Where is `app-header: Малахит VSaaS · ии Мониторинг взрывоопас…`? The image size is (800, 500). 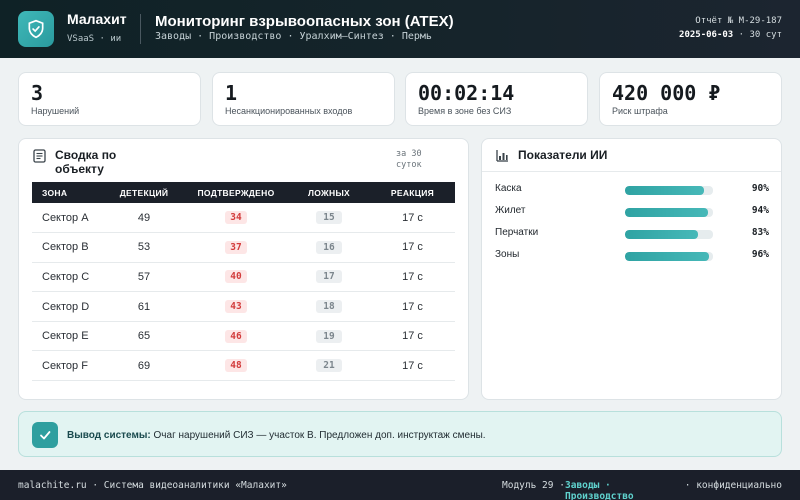
app-header: Малахит VSaaS · ии Мониторинг взрывоопас… is located at coordinates (400, 29).